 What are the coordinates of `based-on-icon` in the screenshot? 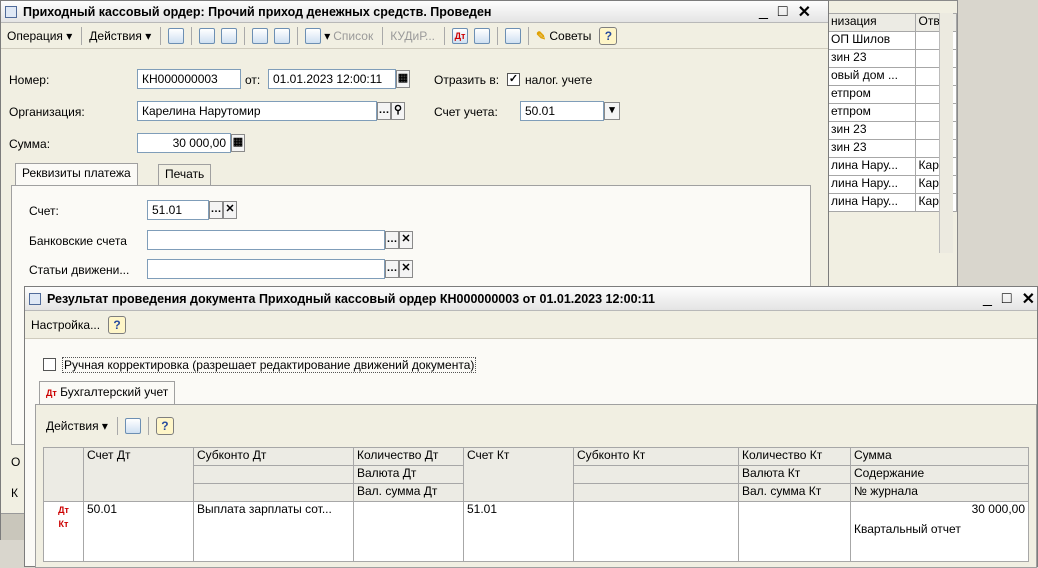 It's located at (313, 35).